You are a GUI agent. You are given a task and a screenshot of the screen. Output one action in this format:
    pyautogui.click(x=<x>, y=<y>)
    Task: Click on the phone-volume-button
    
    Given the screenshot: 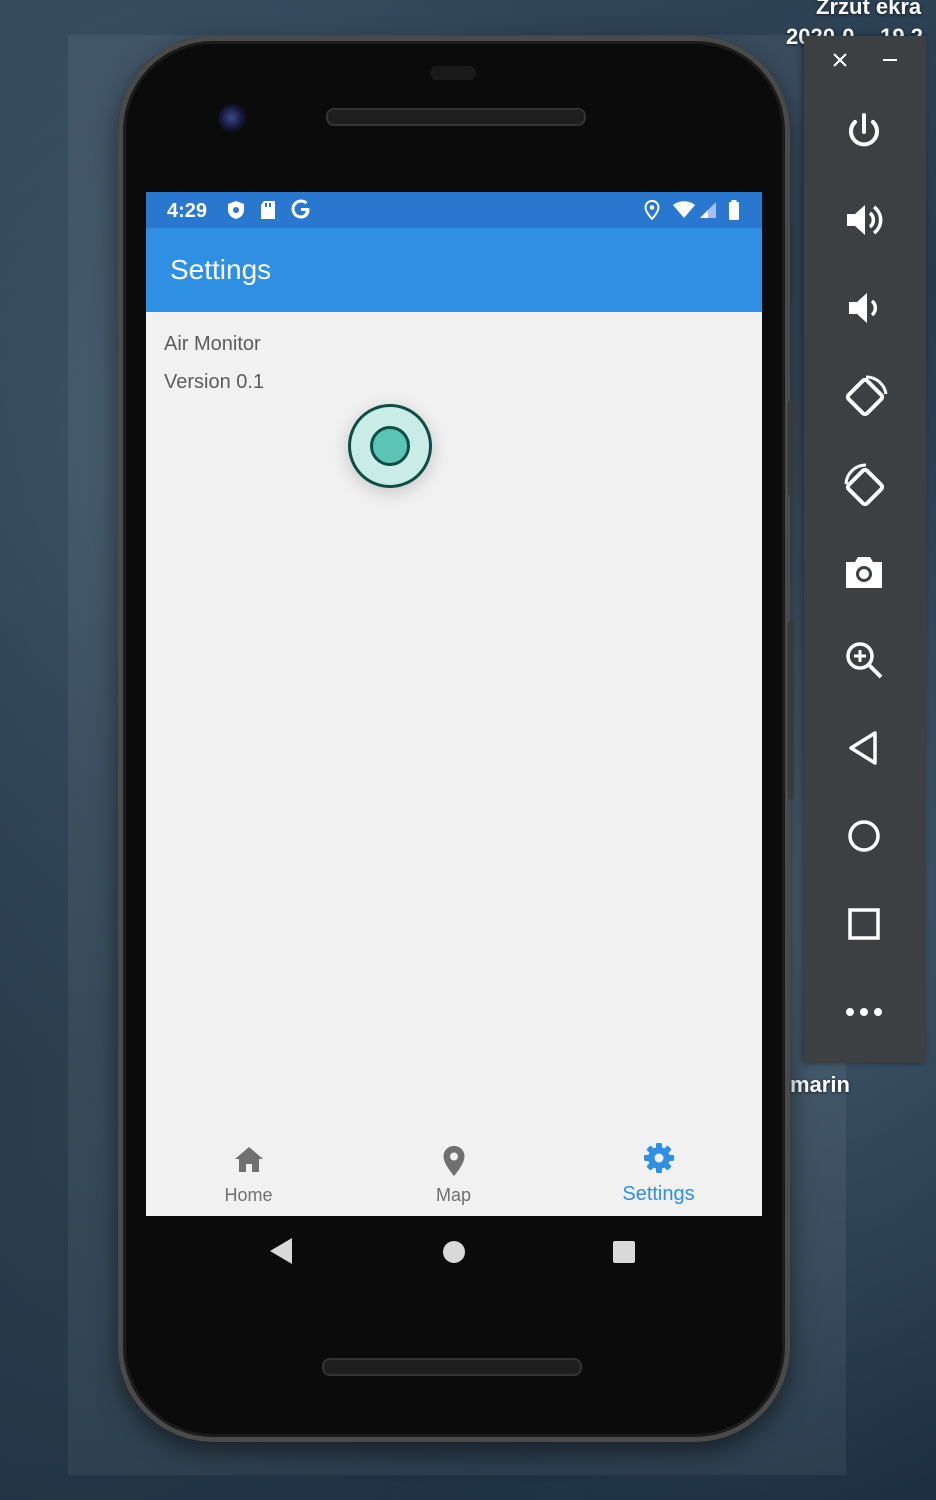 What is the action you would take?
    pyautogui.click(x=791, y=710)
    